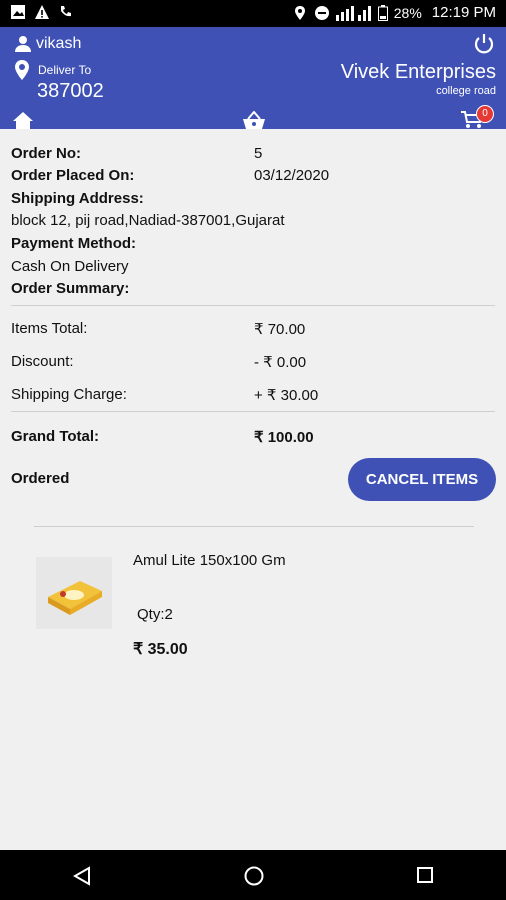 Image resolution: width=506 pixels, height=900 pixels. I want to click on items-total-label: Items Total:, so click(49, 328).